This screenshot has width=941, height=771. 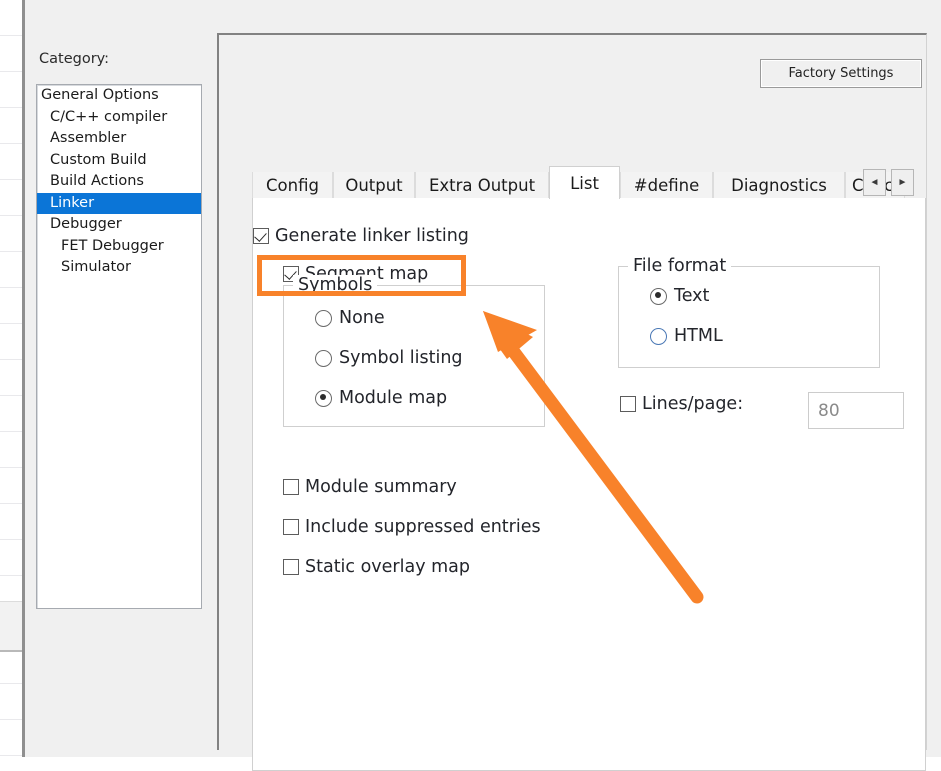 What do you see at coordinates (698, 336) in the screenshot?
I see `html-label: HTML` at bounding box center [698, 336].